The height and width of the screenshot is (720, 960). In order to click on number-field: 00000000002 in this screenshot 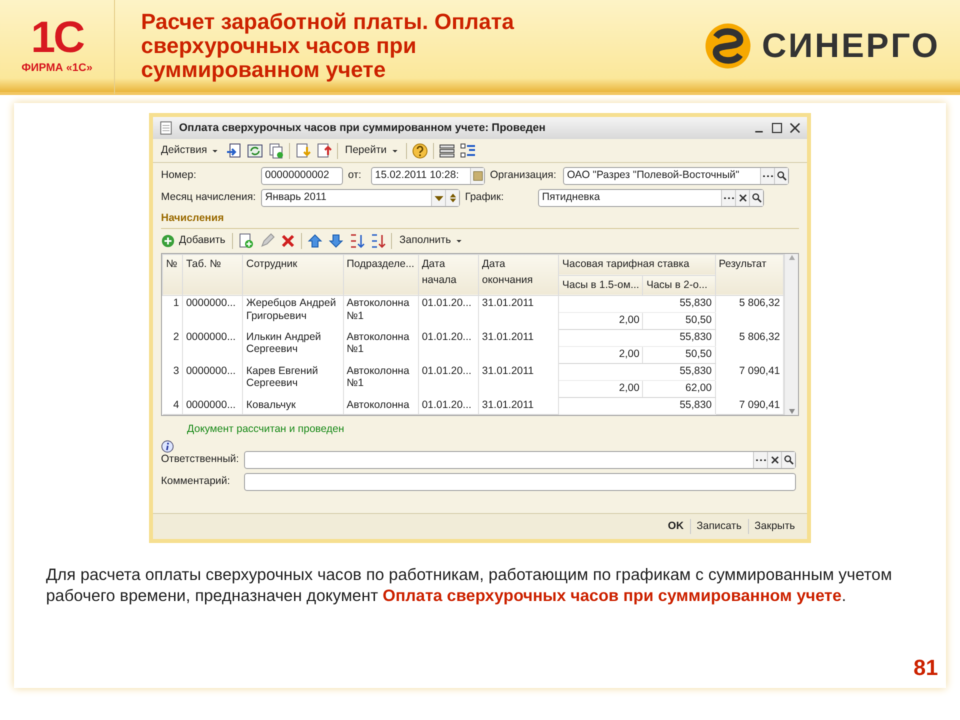, I will do `click(302, 176)`.